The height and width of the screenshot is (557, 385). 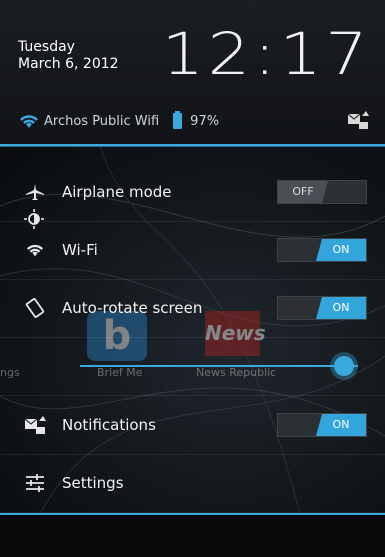 I want to click on airplane-icon, so click(x=35, y=192).